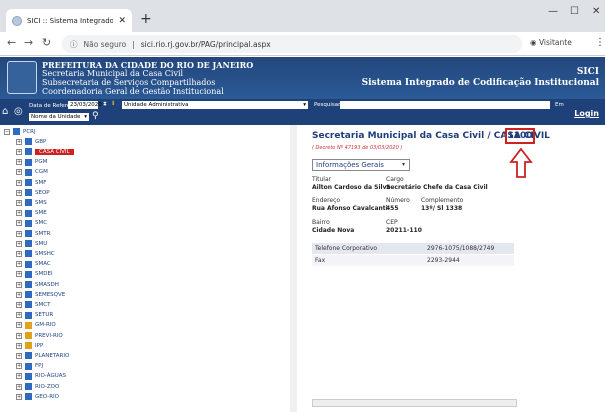  What do you see at coordinates (5, 111) in the screenshot?
I see `home-icon: ⌂` at bounding box center [5, 111].